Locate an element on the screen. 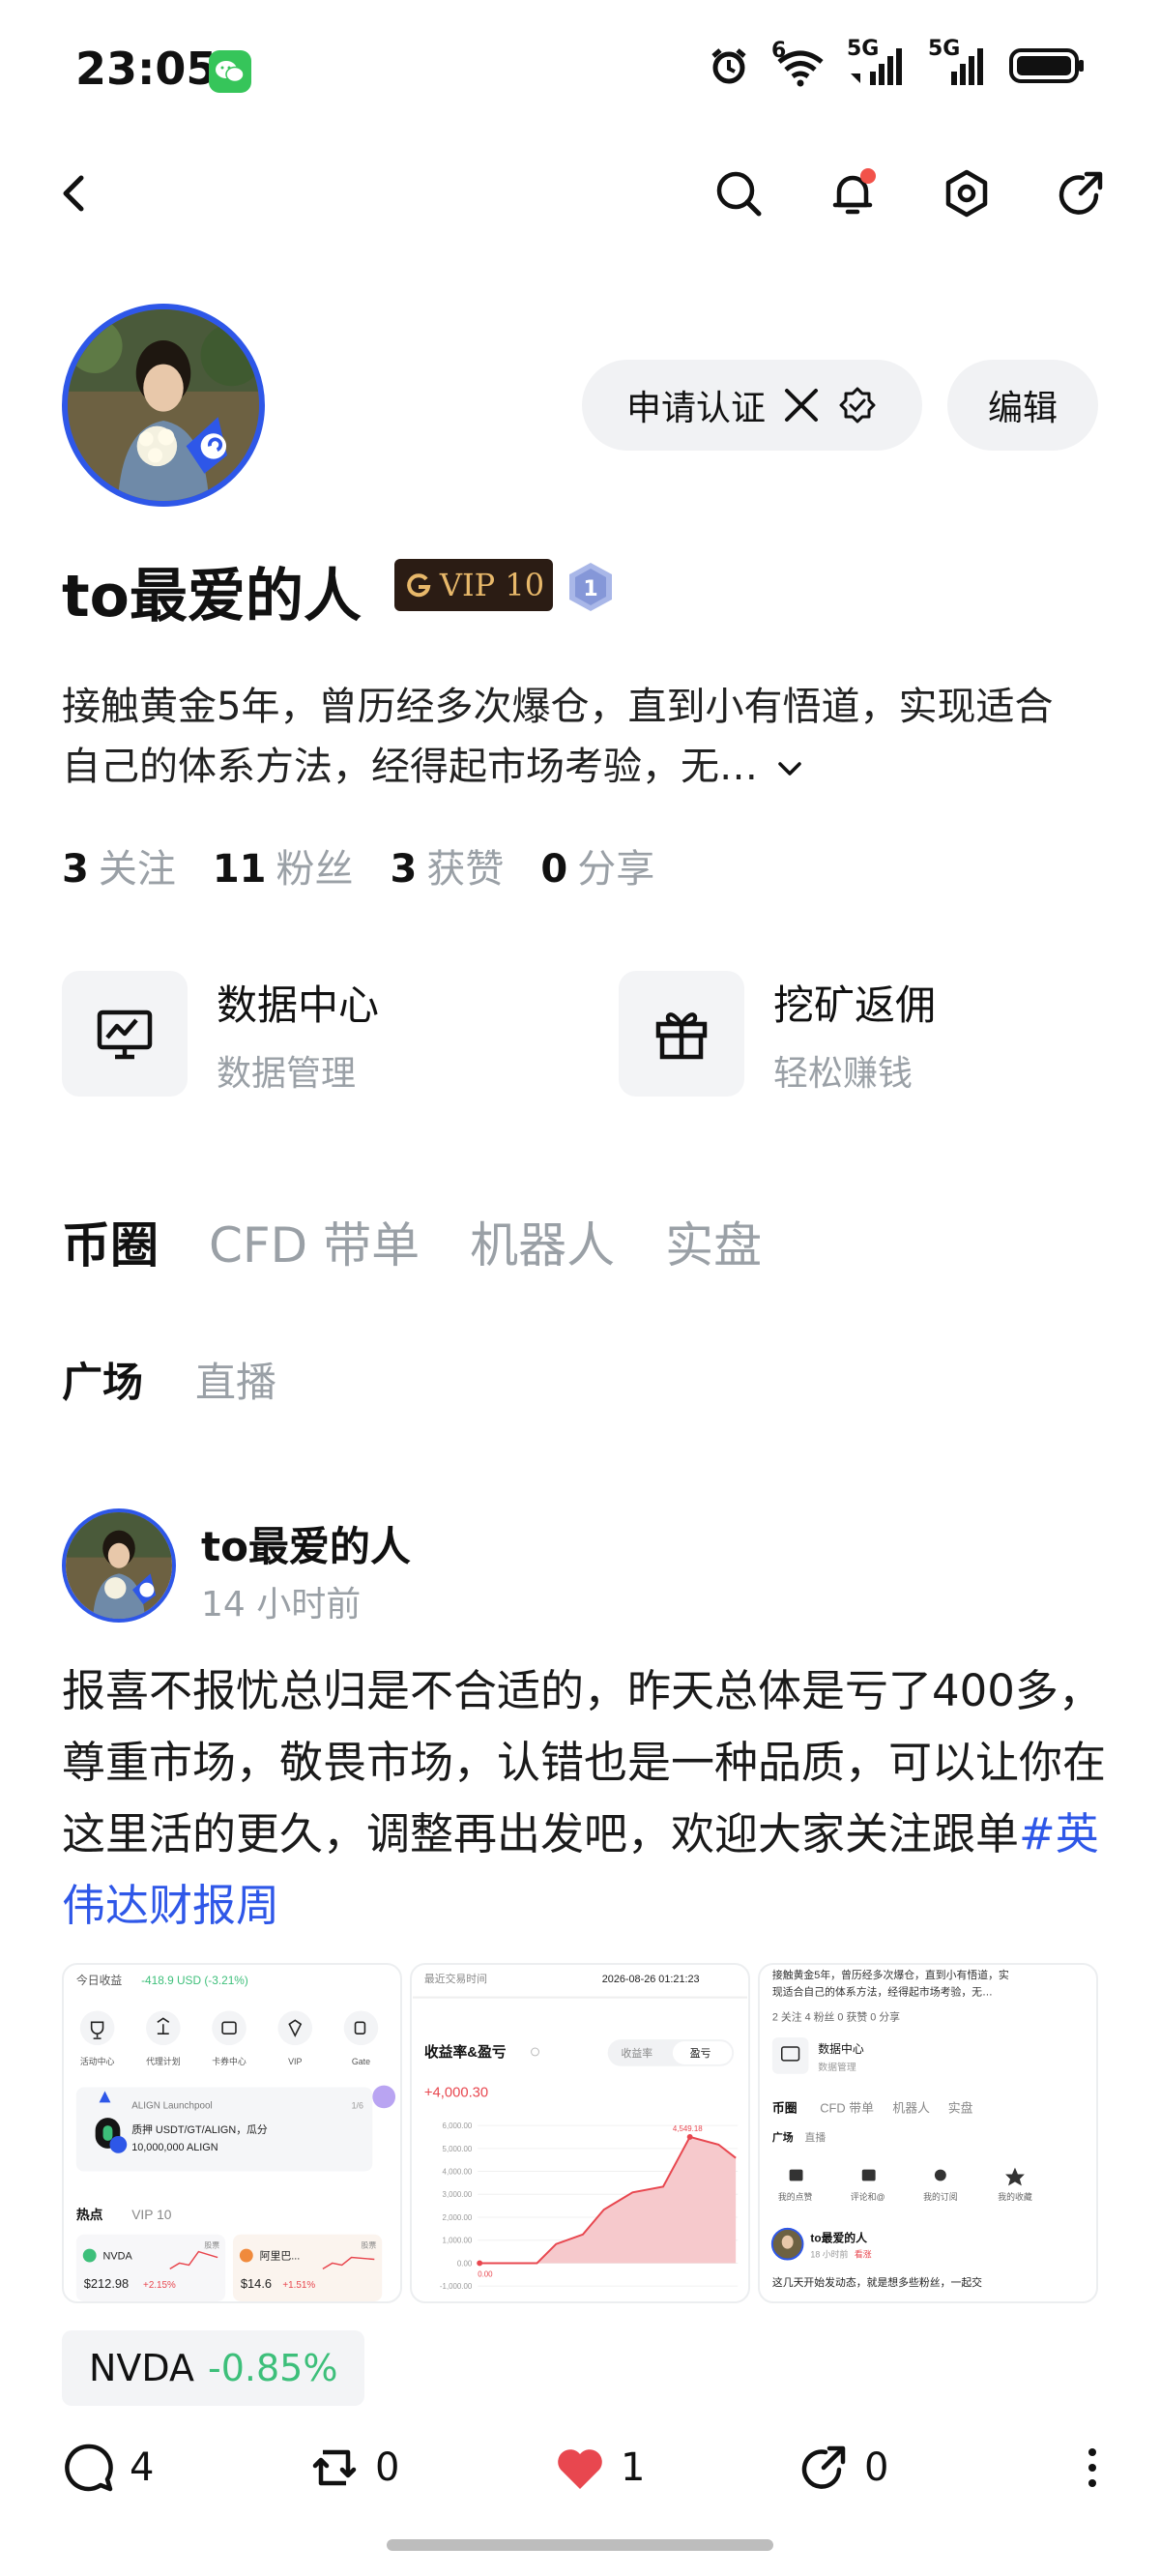  apply-verification-label: 申请认证 is located at coordinates (695, 408).